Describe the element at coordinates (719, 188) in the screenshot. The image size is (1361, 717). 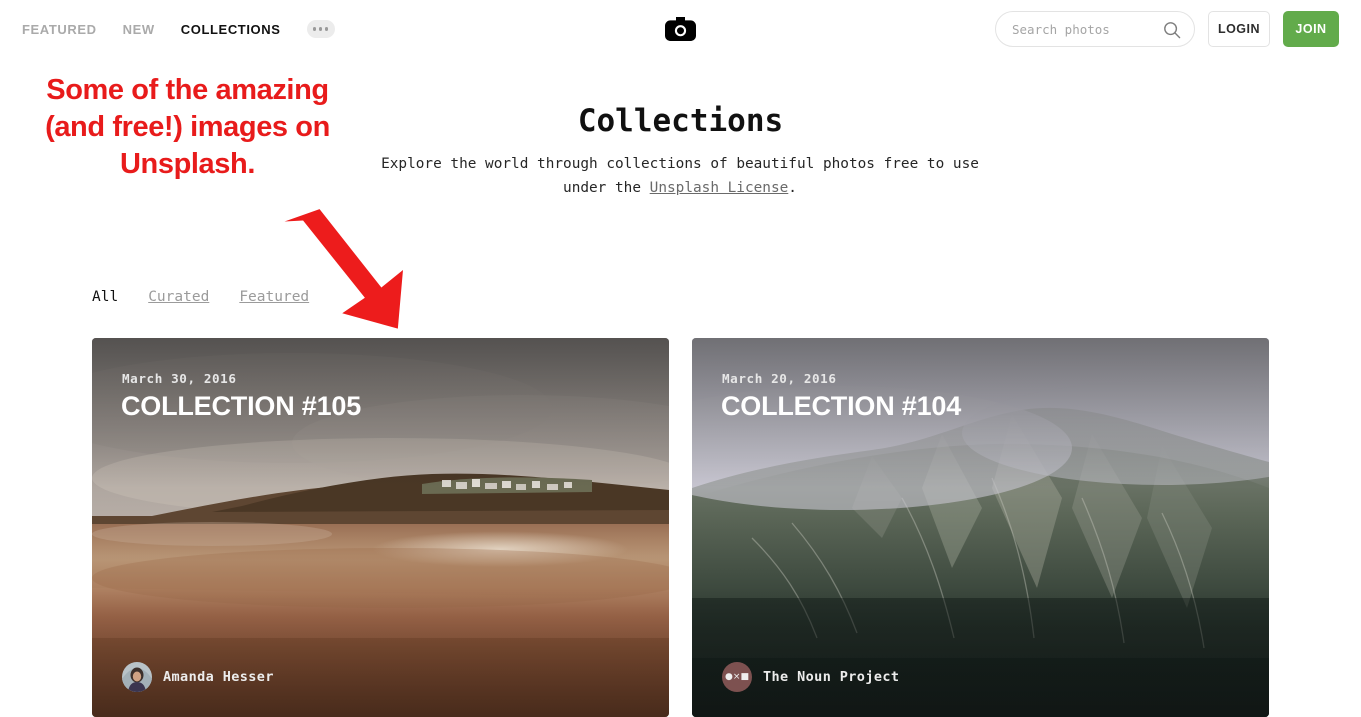
I see `unsplash-license-link: Unsplash License` at that location.